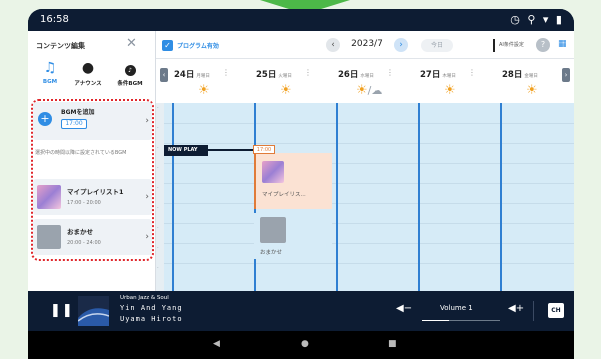  I want to click on current-month: 2023/7, so click(367, 44).